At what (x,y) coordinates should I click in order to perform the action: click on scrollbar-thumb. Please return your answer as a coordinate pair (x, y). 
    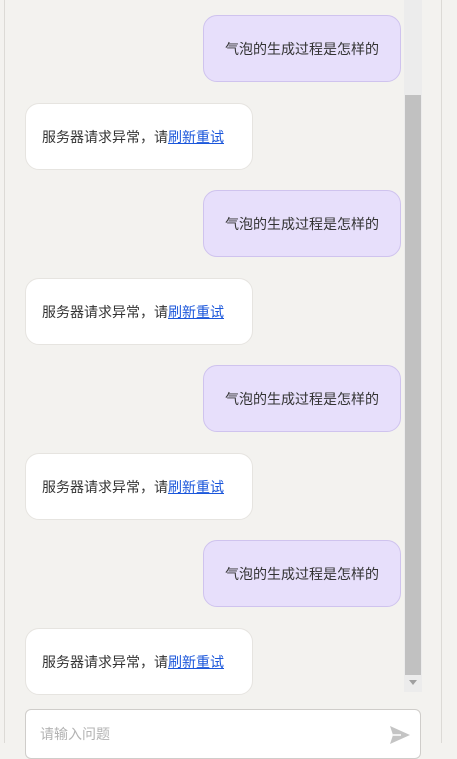
    Looking at the image, I should click on (413, 385).